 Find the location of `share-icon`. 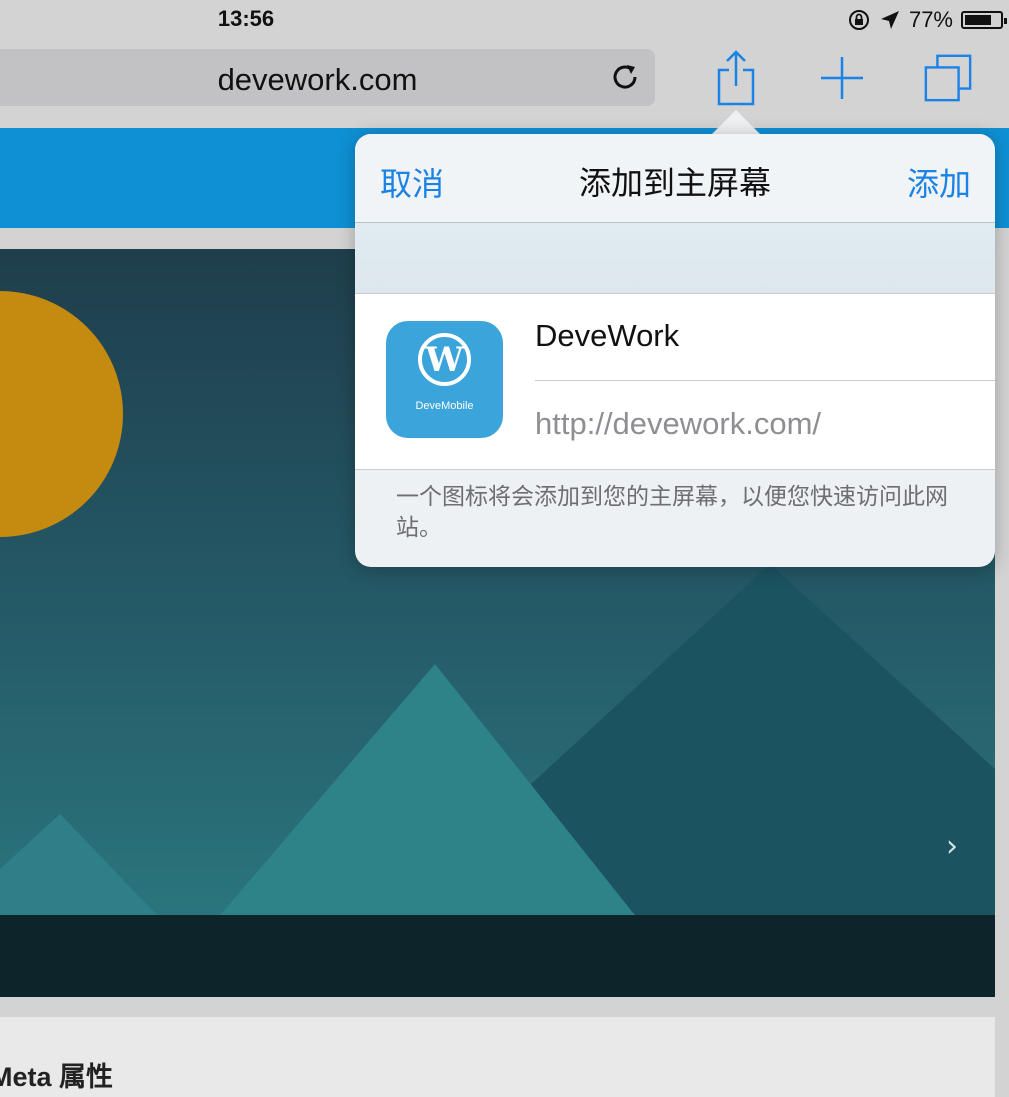

share-icon is located at coordinates (736, 78).